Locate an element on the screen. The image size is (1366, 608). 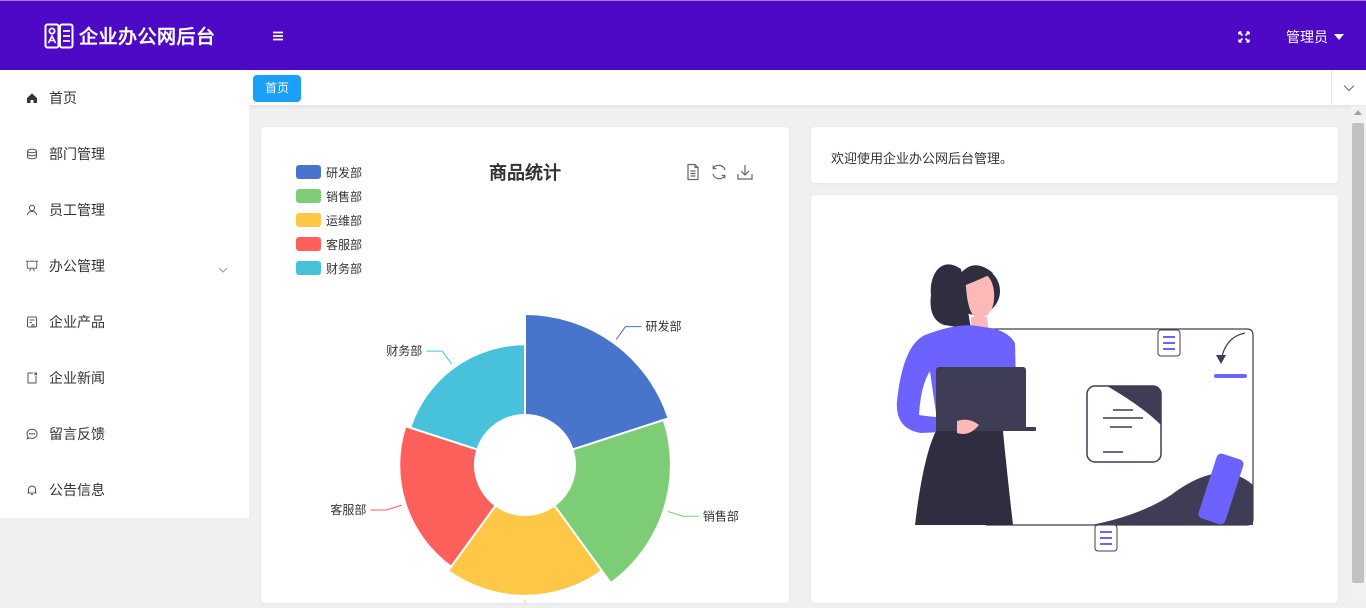
user-menu: 管理员 is located at coordinates (1315, 37).